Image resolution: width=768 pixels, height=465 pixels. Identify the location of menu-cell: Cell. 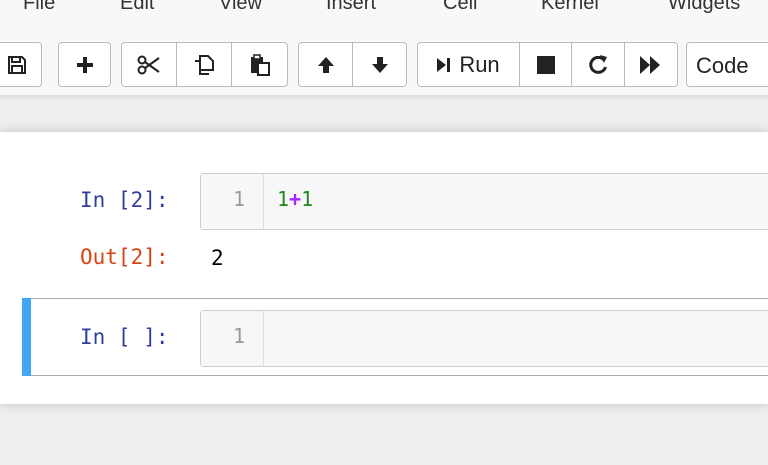
(460, 7).